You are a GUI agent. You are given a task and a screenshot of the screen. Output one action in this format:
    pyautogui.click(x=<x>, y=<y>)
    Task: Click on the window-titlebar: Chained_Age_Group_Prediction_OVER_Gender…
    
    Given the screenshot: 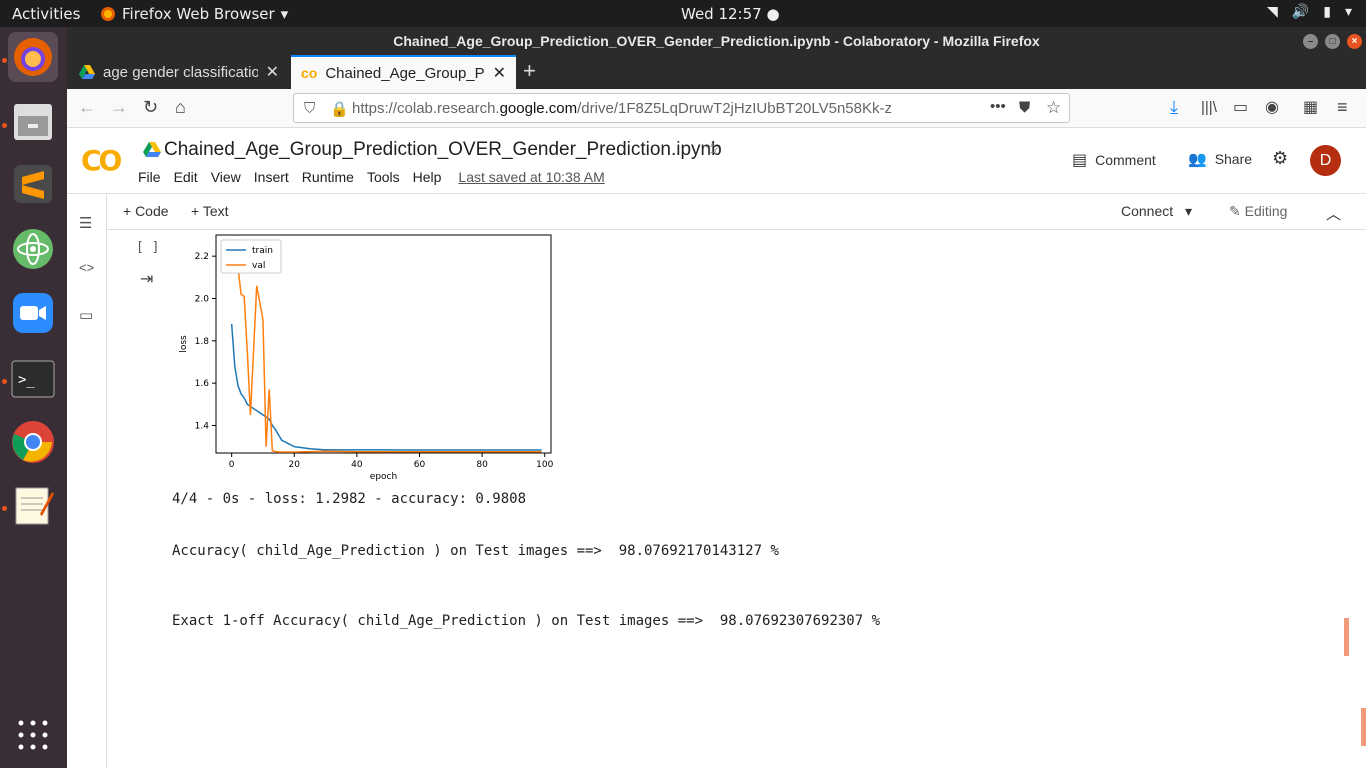 What is the action you would take?
    pyautogui.click(x=716, y=41)
    